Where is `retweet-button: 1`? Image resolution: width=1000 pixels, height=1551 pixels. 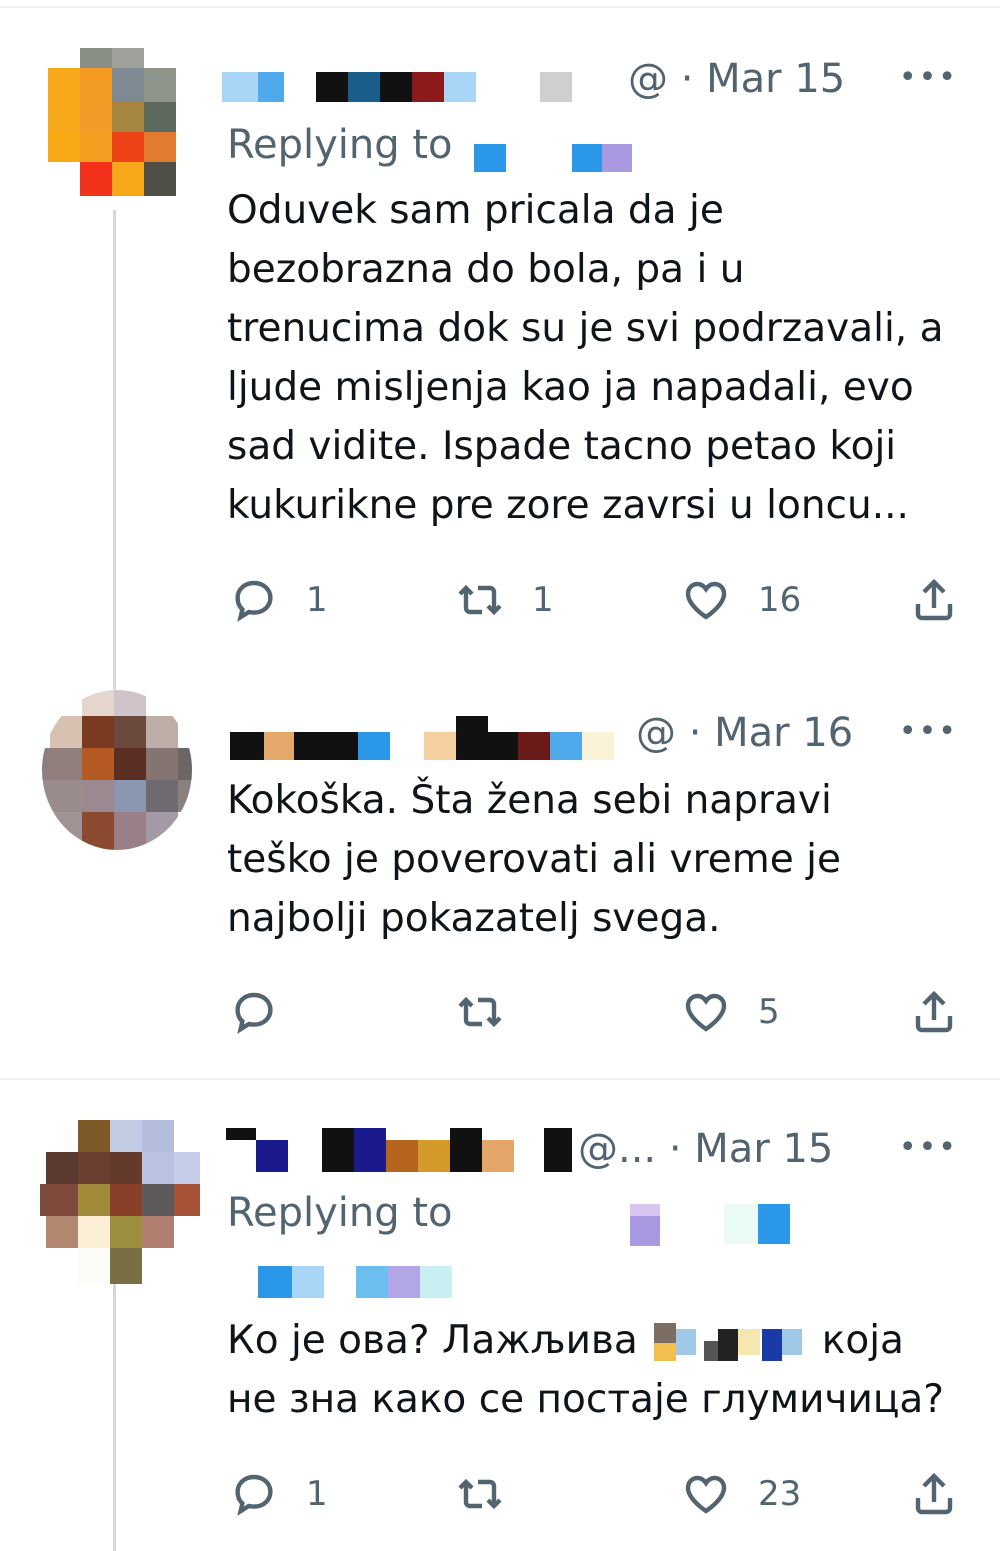 retweet-button: 1 is located at coordinates (505, 600).